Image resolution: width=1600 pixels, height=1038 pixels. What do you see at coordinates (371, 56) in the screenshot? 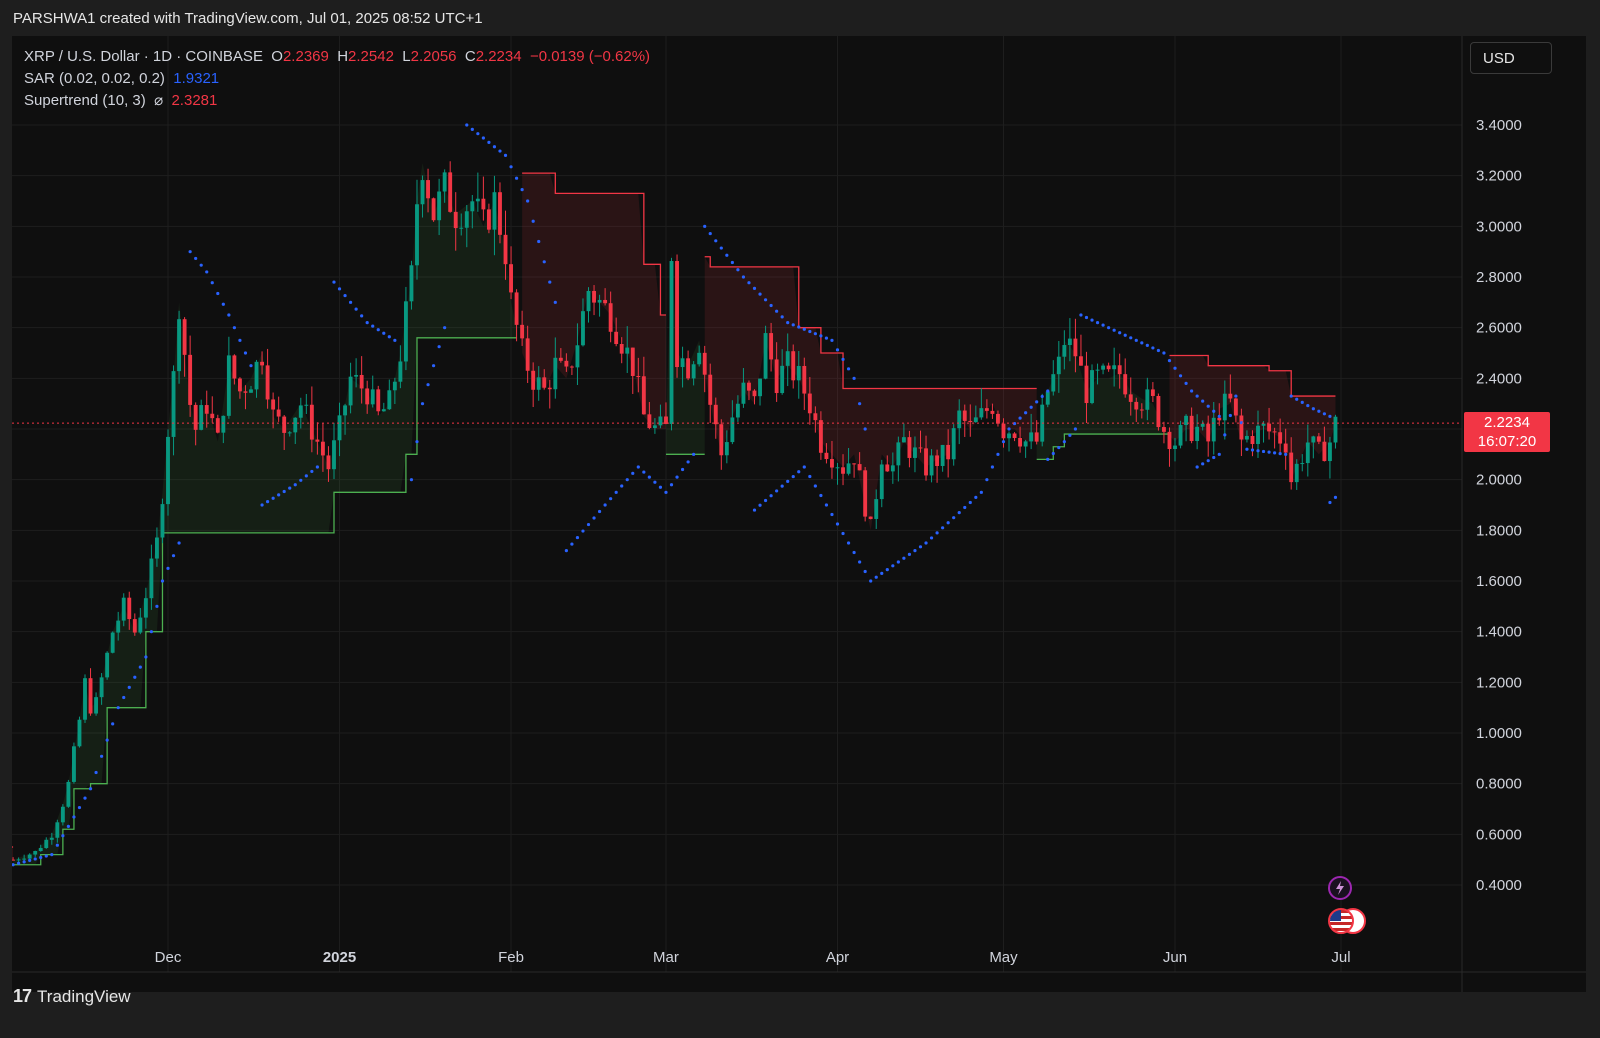
I see `high-value: 2.2542` at bounding box center [371, 56].